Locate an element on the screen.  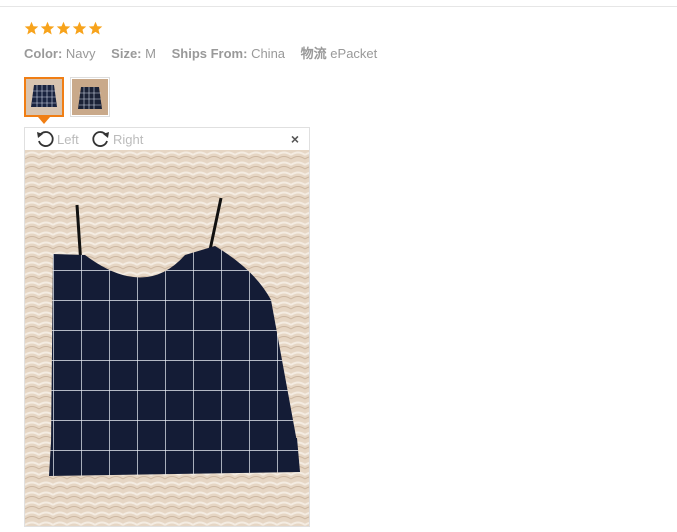
attr-value: China is located at coordinates (268, 53).